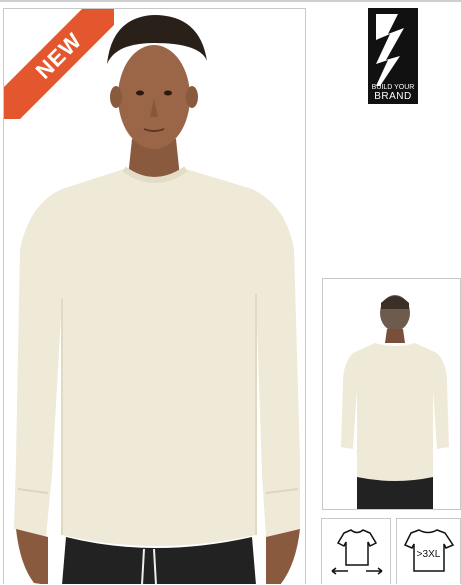 The width and height of the screenshot is (461, 585). I want to click on brand-logo: BUILD YOUR BRAND, so click(393, 56).